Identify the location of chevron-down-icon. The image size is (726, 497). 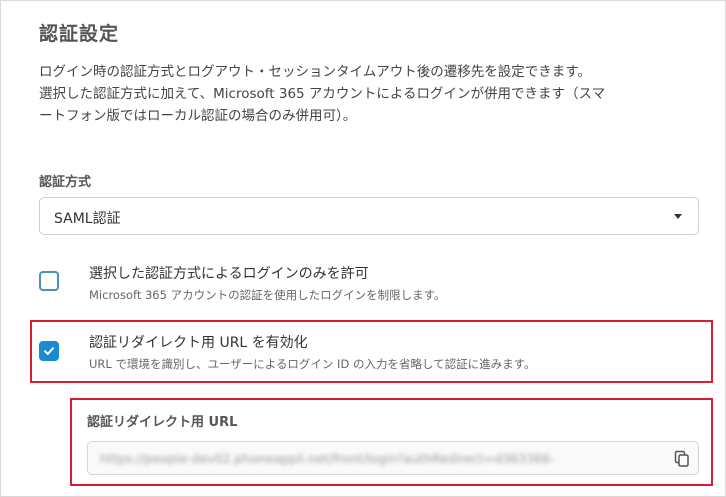
(678, 216).